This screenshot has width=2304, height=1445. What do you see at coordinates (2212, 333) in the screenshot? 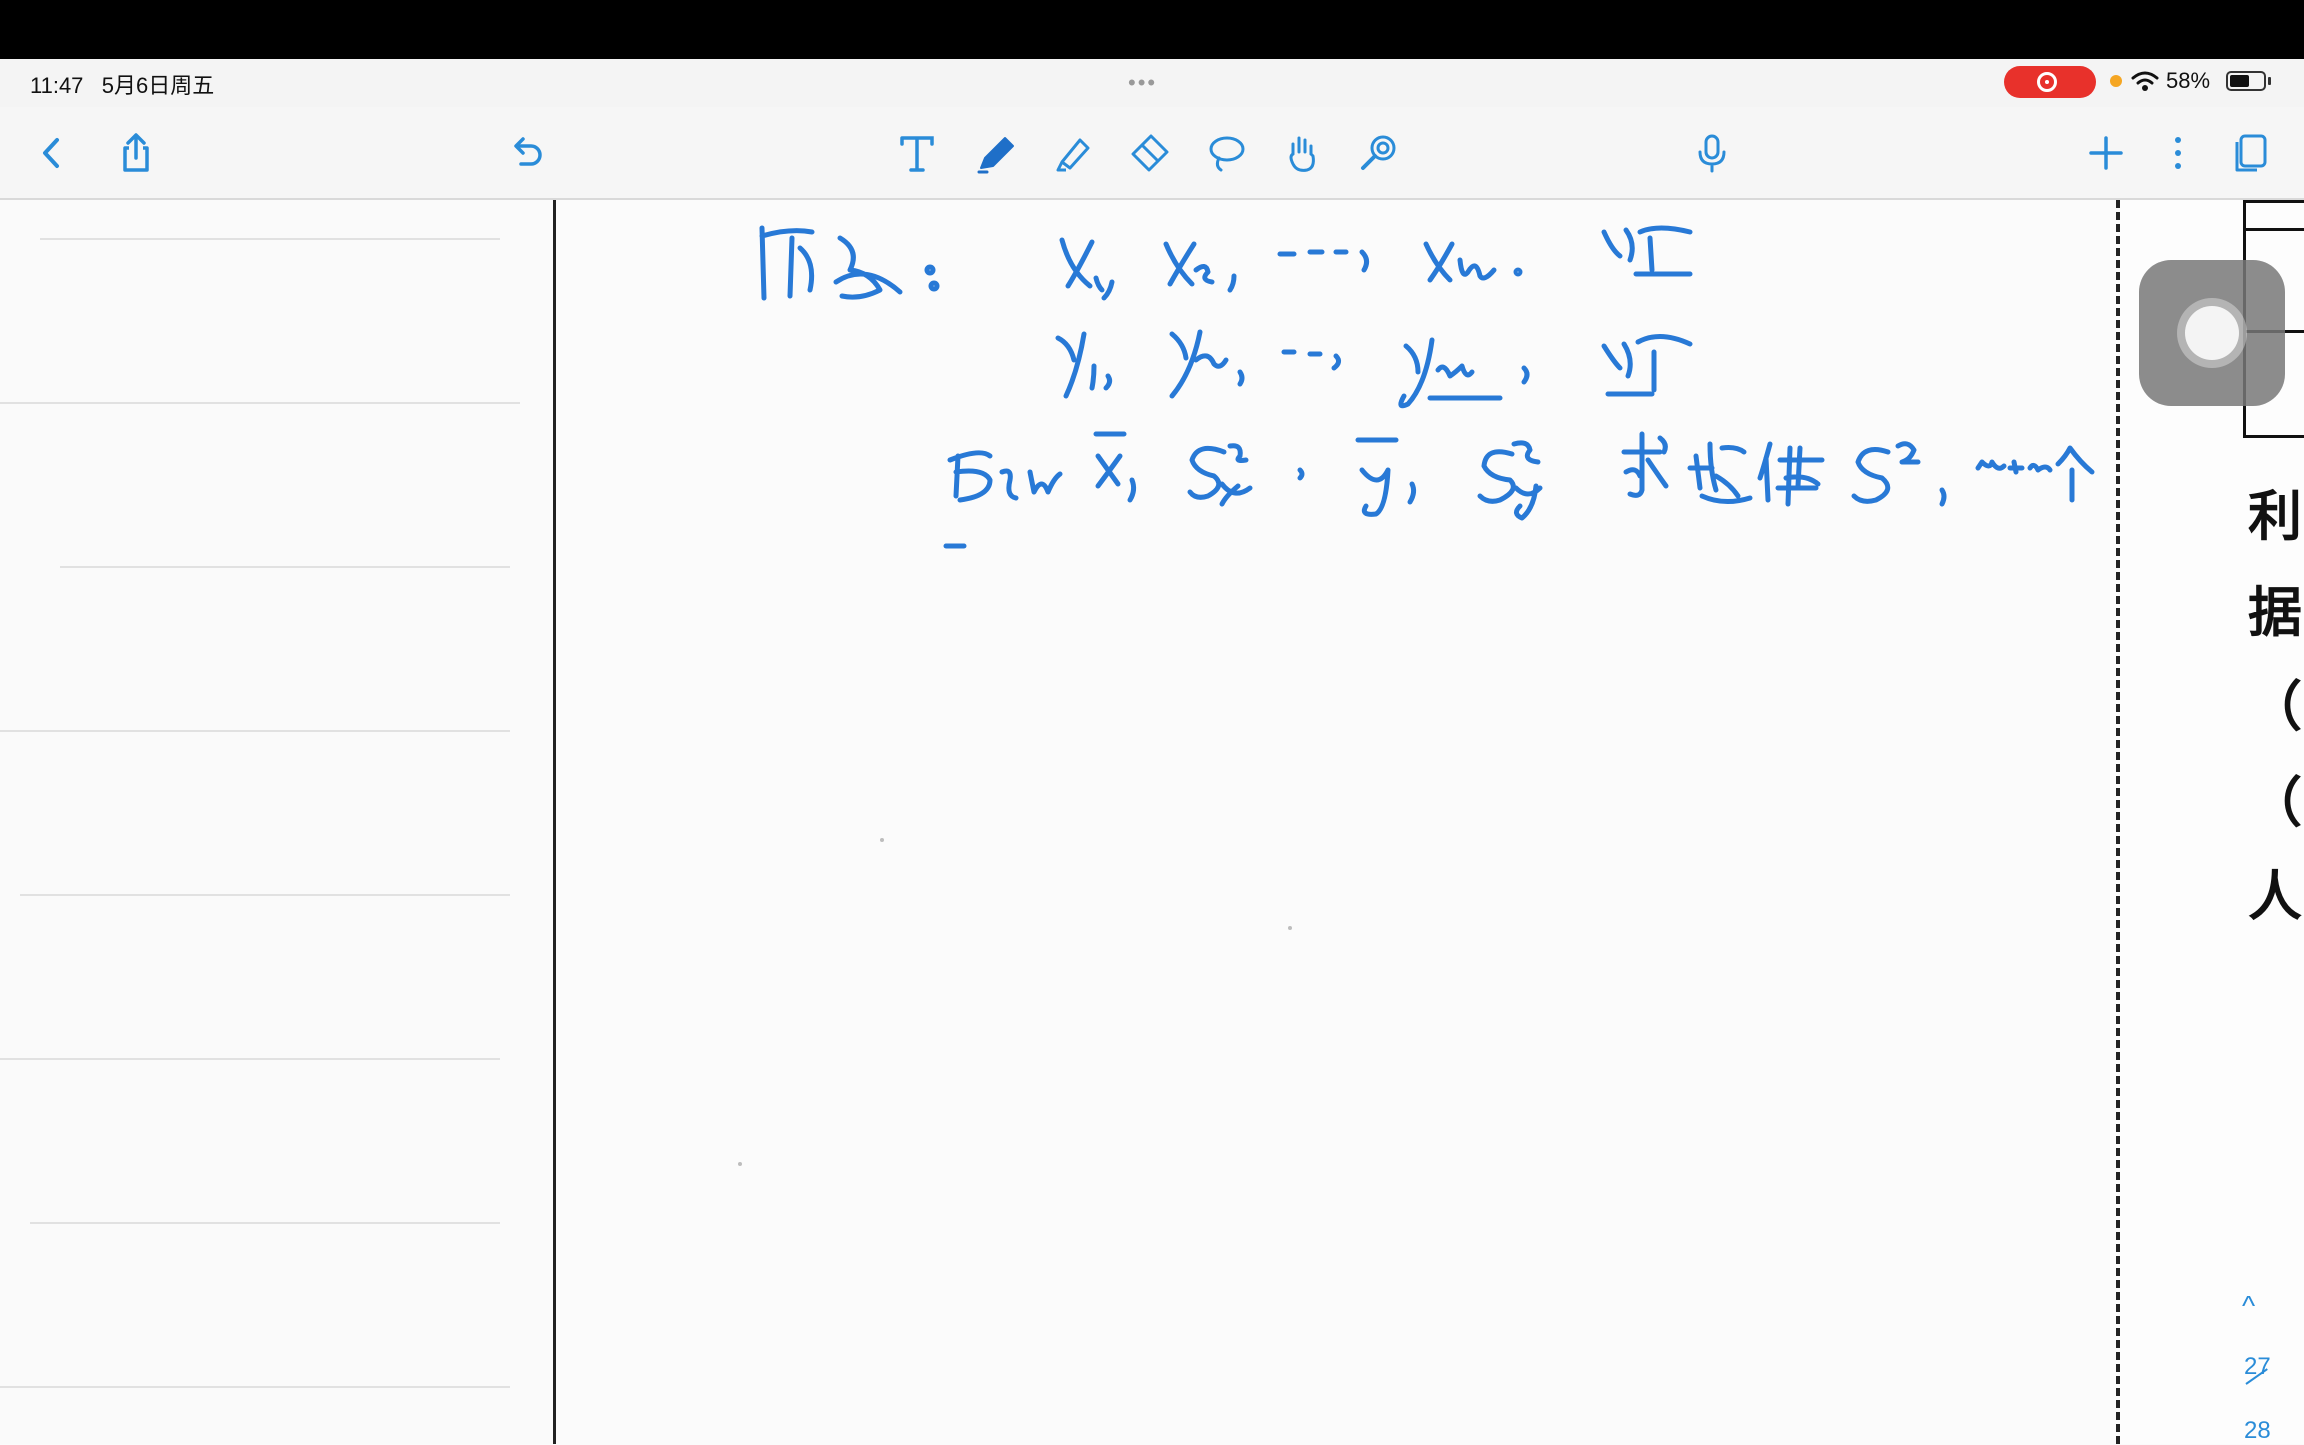
I see `assistive-touch-button` at bounding box center [2212, 333].